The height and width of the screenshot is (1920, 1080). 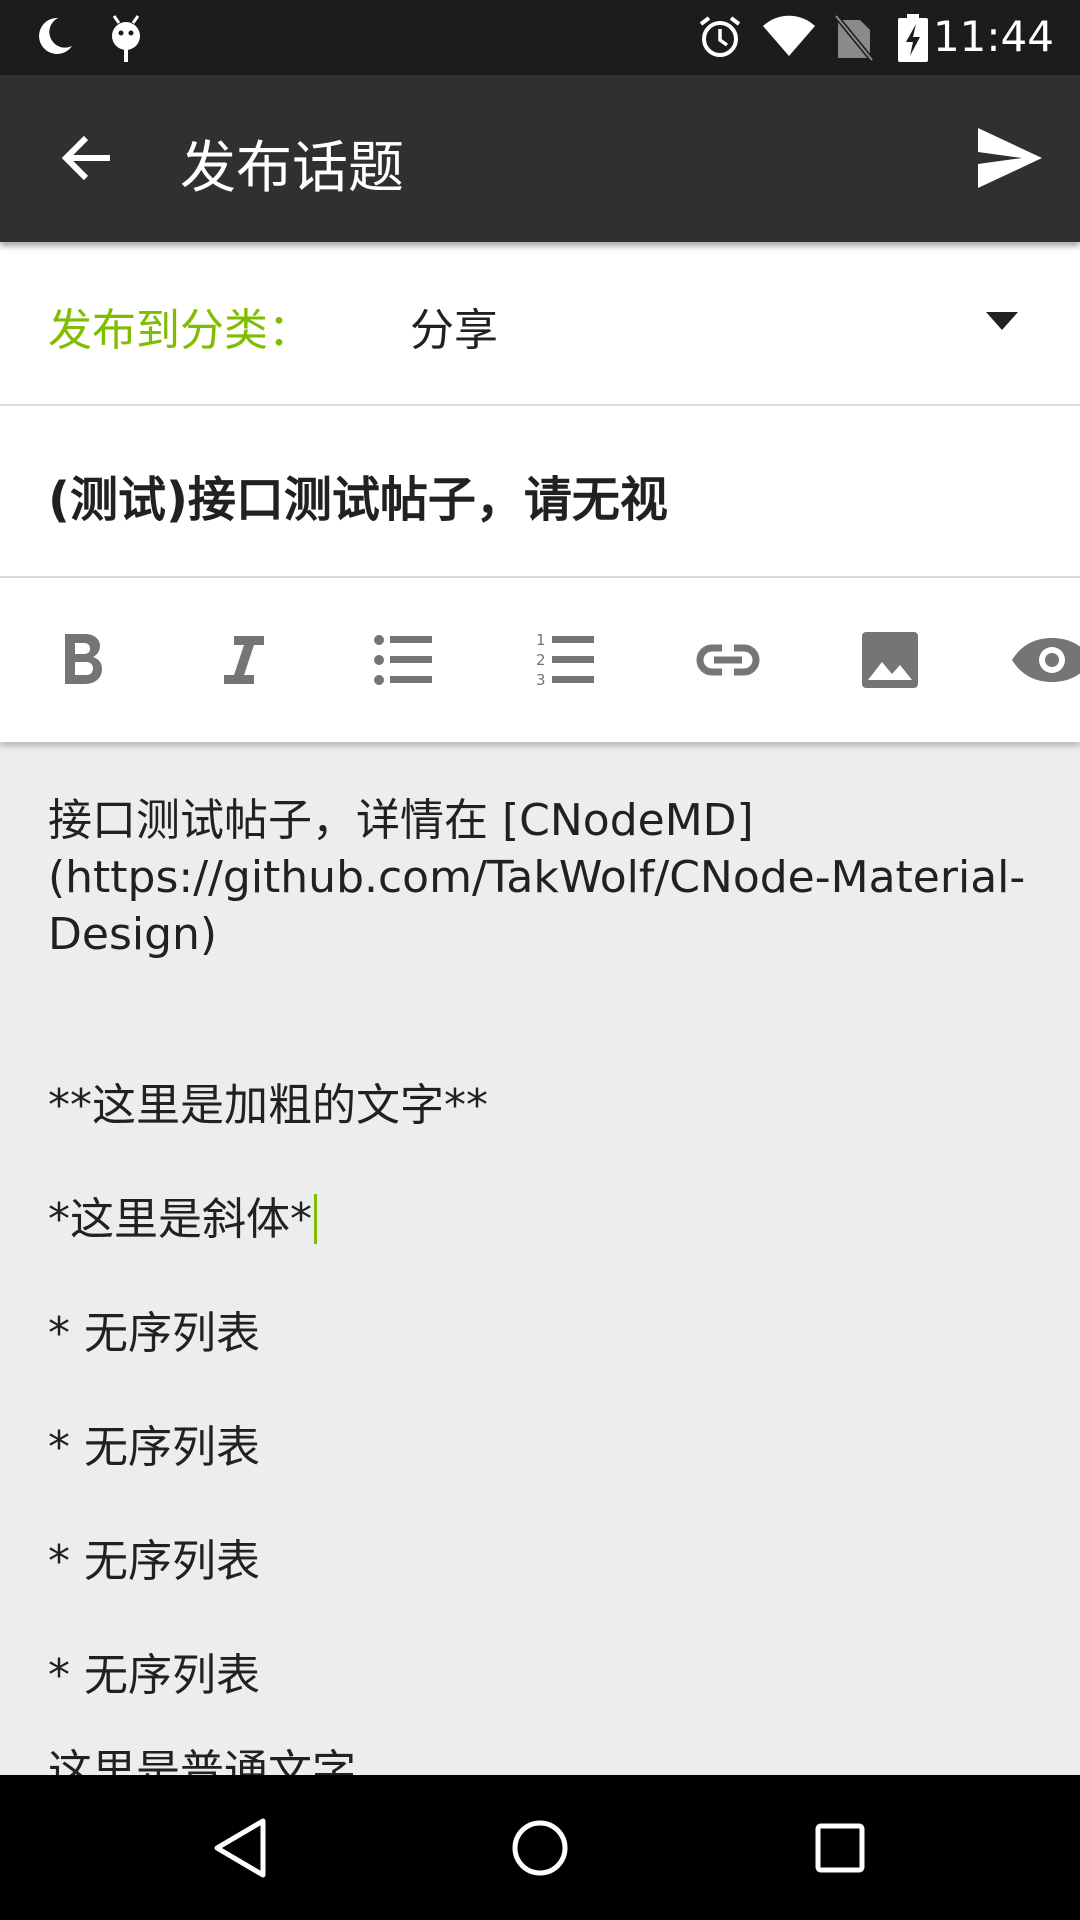 What do you see at coordinates (993, 36) in the screenshot?
I see `status-time: 11:44` at bounding box center [993, 36].